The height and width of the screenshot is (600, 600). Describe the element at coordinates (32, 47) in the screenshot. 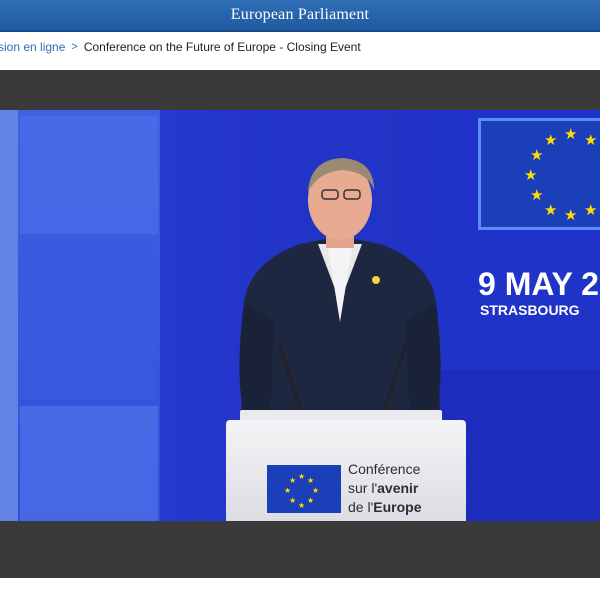

I see `breadcrumb-parent-link: sion en ligne` at that location.